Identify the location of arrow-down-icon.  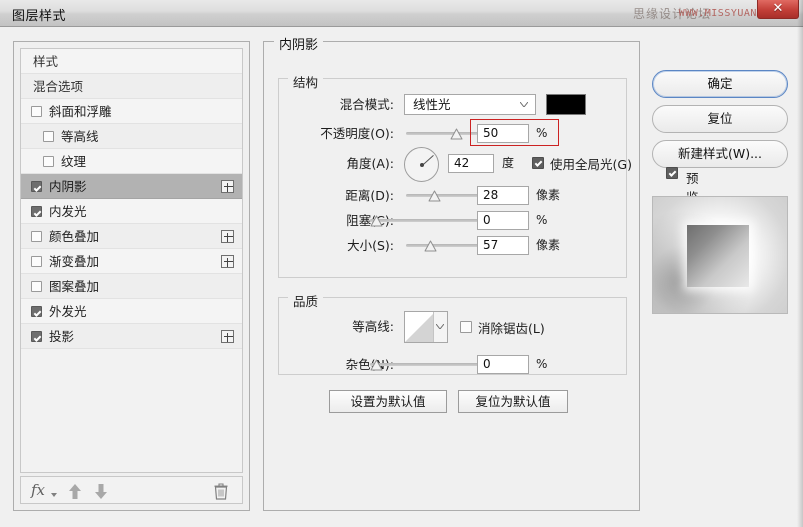
(101, 491).